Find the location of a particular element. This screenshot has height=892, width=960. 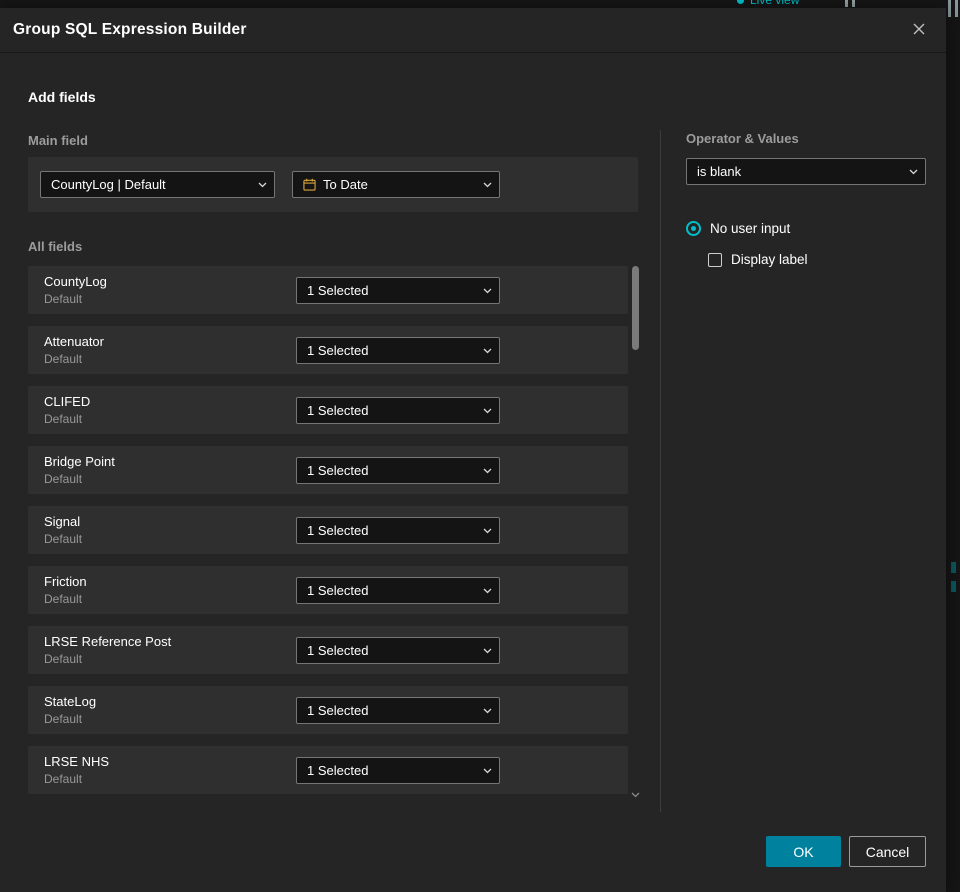

main-field-panel: CountyLog | Default To Date is located at coordinates (333, 184).